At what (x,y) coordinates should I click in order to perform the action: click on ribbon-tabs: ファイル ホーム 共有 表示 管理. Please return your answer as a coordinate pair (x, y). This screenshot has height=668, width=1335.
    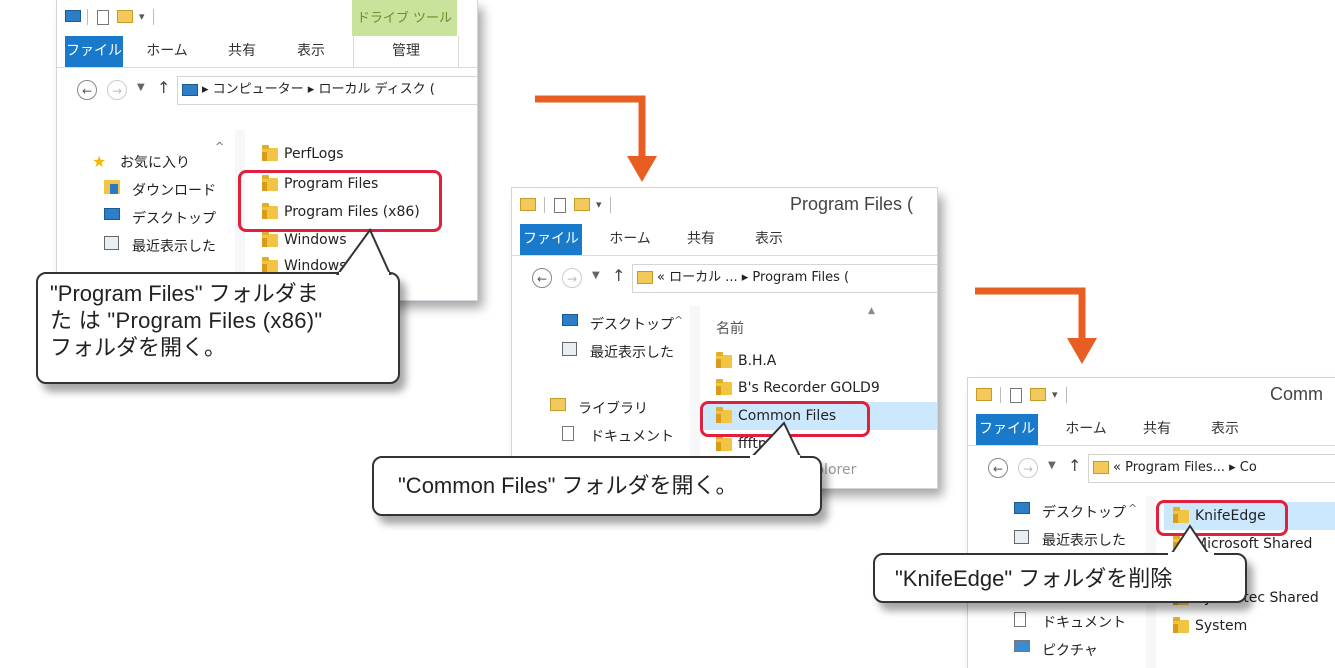
    Looking at the image, I should click on (267, 52).